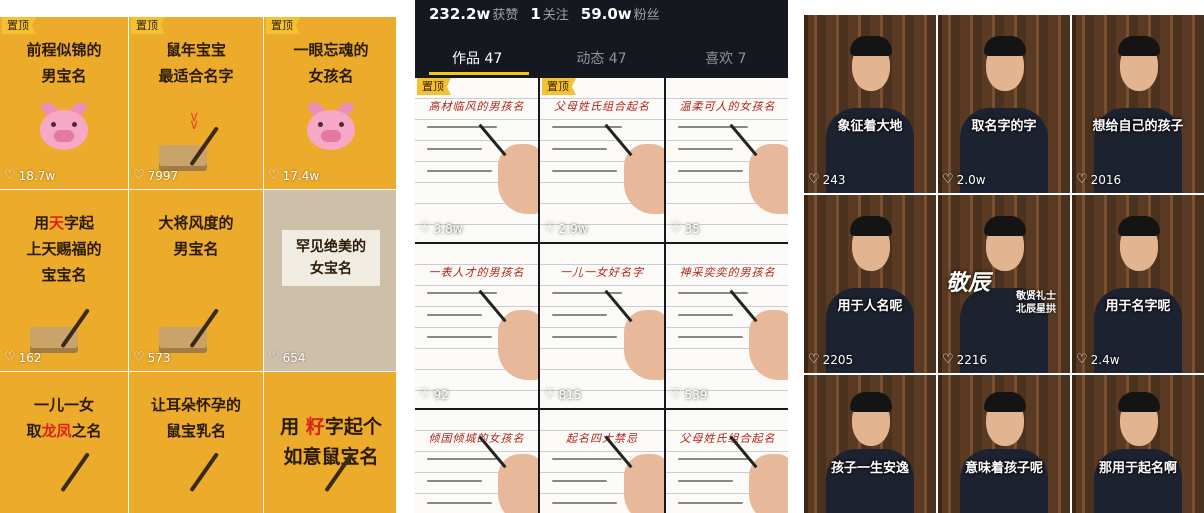 The width and height of the screenshot is (1204, 513). Describe the element at coordinates (727, 160) in the screenshot. I see `video-tile: 温柔可人的女孩名 ♡ 35` at that location.